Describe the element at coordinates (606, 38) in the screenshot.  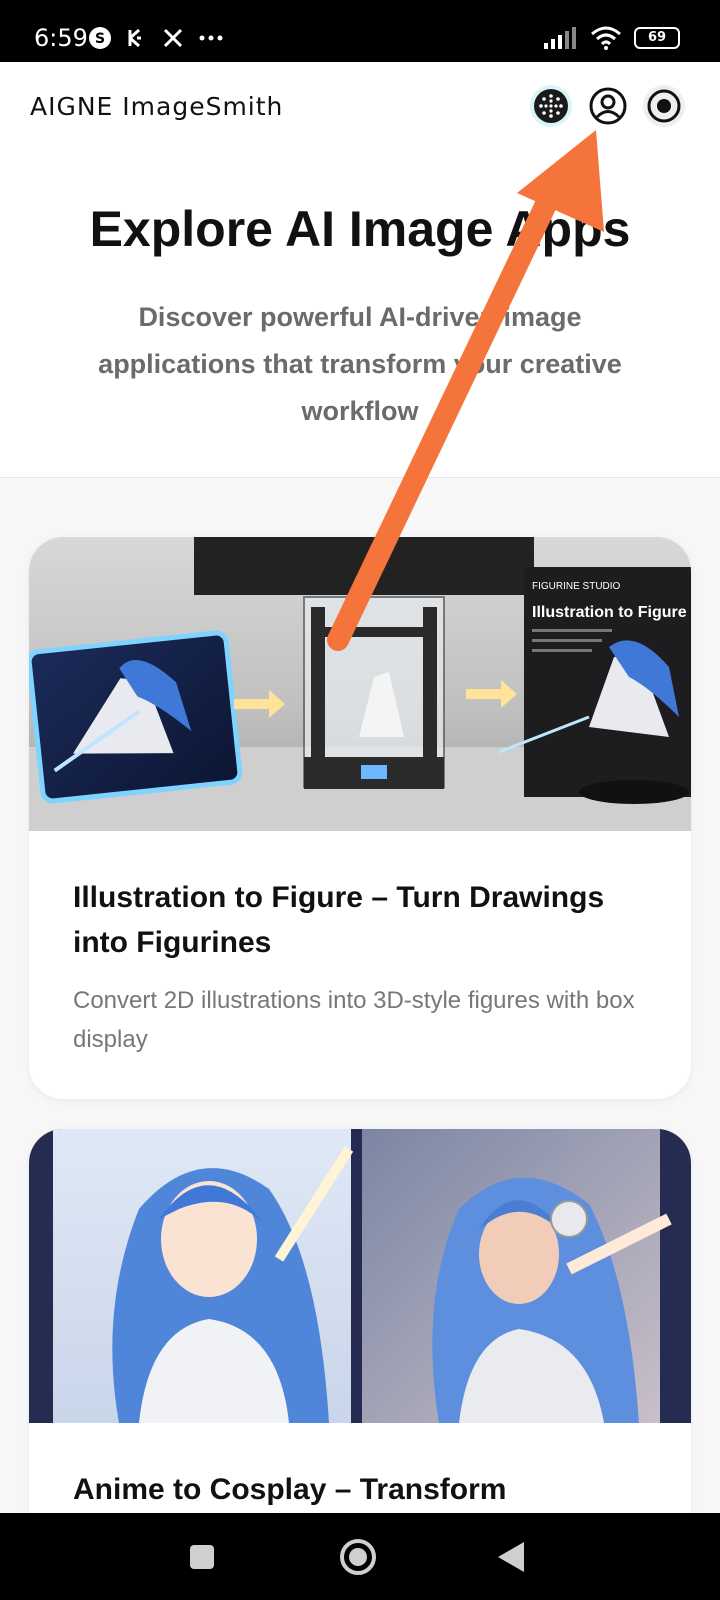
I see `wifi-icon` at that location.